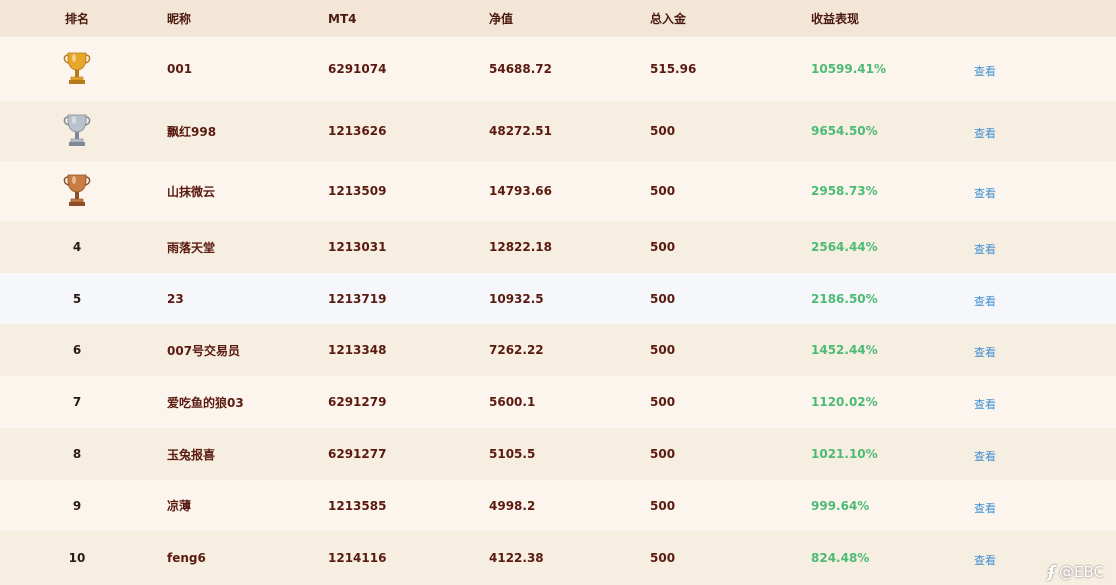  I want to click on watermark-logo: ʄ, so click(1052, 571).